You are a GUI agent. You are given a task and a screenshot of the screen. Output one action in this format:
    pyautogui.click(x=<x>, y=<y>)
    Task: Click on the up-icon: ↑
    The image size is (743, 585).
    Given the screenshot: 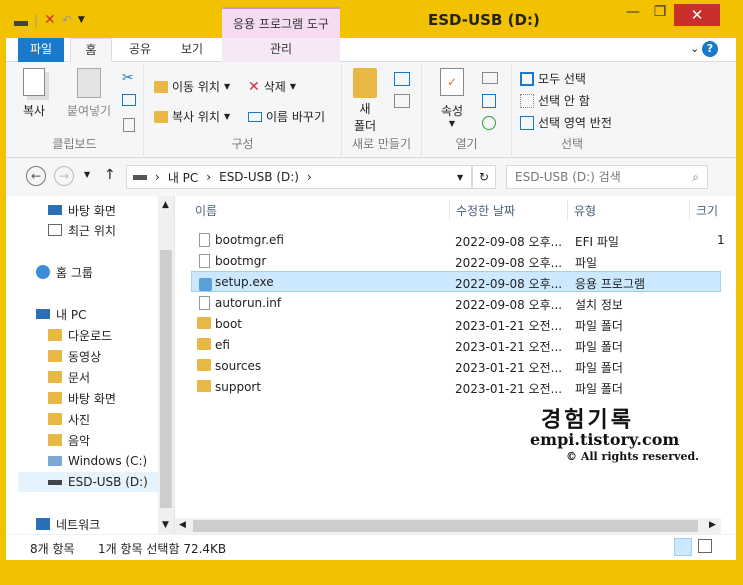 What is the action you would take?
    pyautogui.click(x=110, y=175)
    